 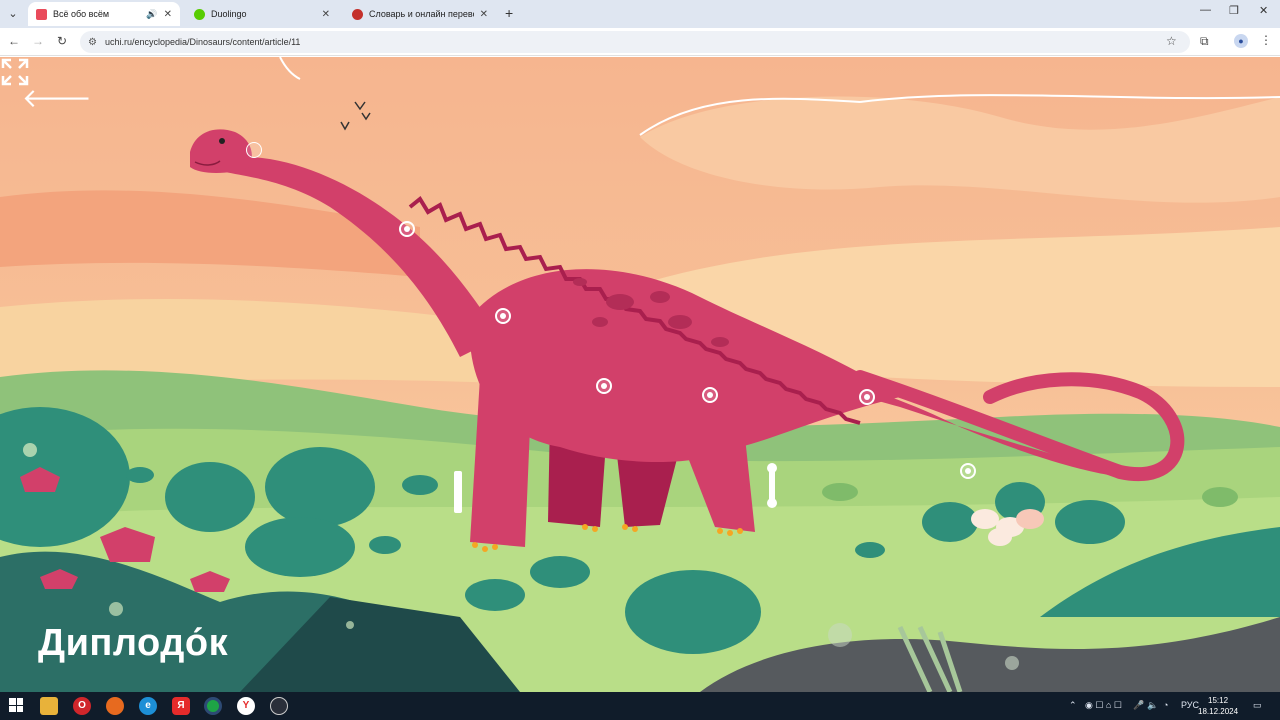 What do you see at coordinates (38, 41) in the screenshot?
I see `forward-icon: →` at bounding box center [38, 41].